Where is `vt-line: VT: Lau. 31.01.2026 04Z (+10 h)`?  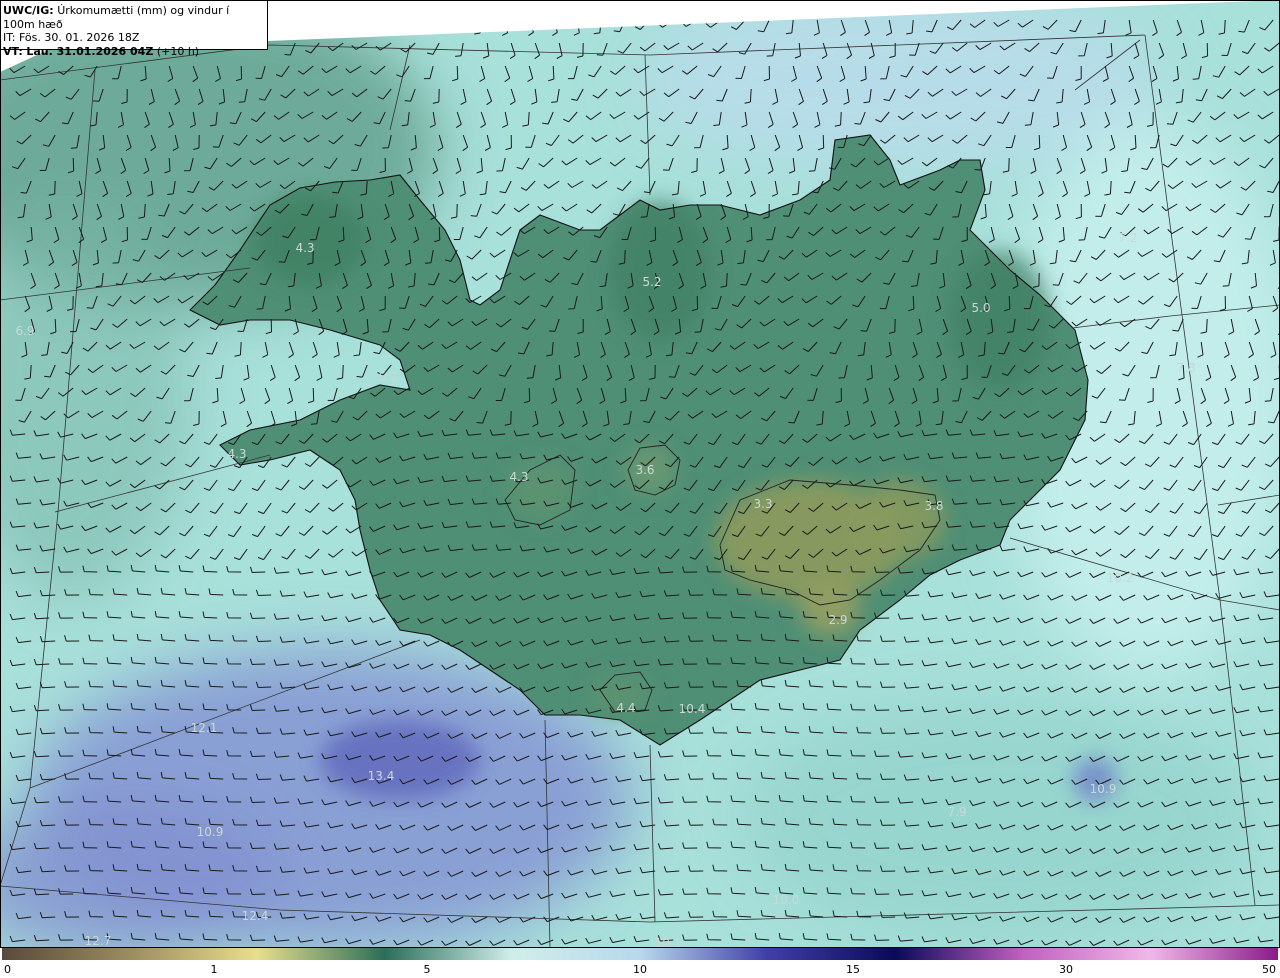
vt-line: VT: Lau. 31.01.2026 04Z (+10 h) is located at coordinates (133, 52).